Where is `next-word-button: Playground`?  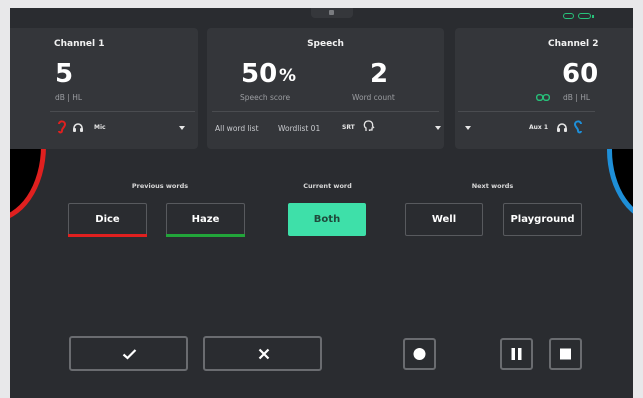
next-word-button: Playground is located at coordinates (542, 219).